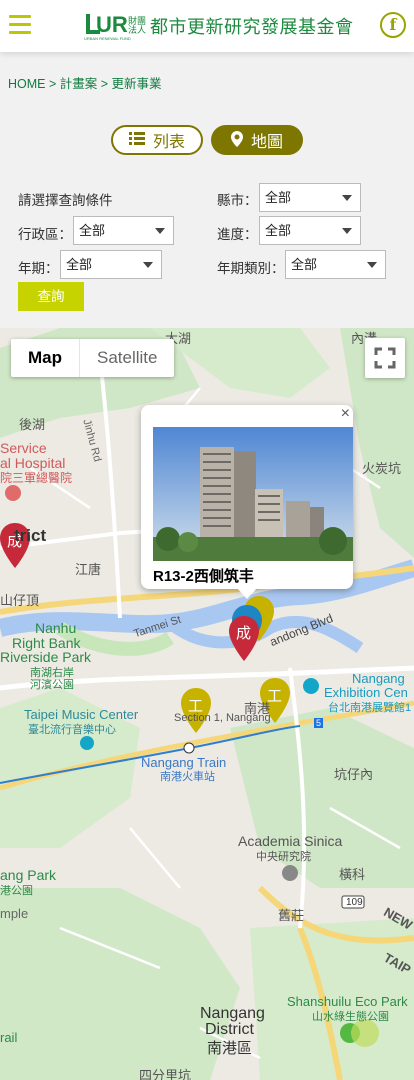  I want to click on map-pin-icon, so click(236, 140).